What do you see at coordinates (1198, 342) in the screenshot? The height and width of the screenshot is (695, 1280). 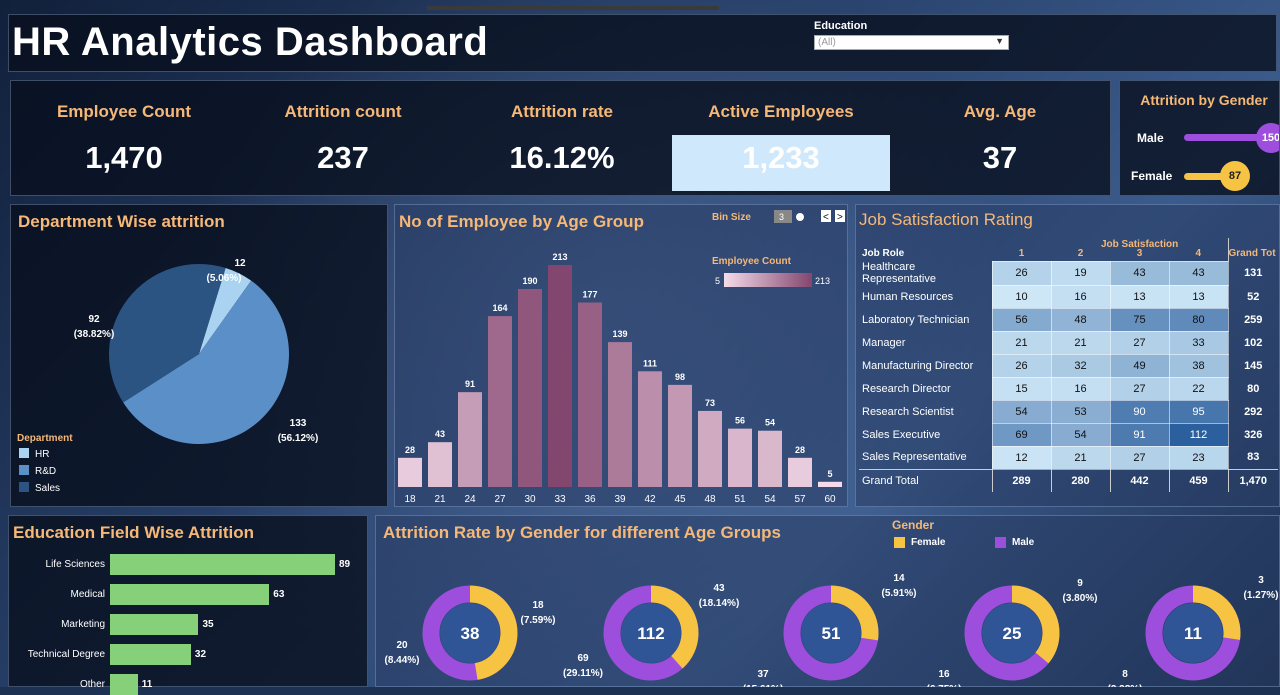 I see `satisfaction-cell: 33` at bounding box center [1198, 342].